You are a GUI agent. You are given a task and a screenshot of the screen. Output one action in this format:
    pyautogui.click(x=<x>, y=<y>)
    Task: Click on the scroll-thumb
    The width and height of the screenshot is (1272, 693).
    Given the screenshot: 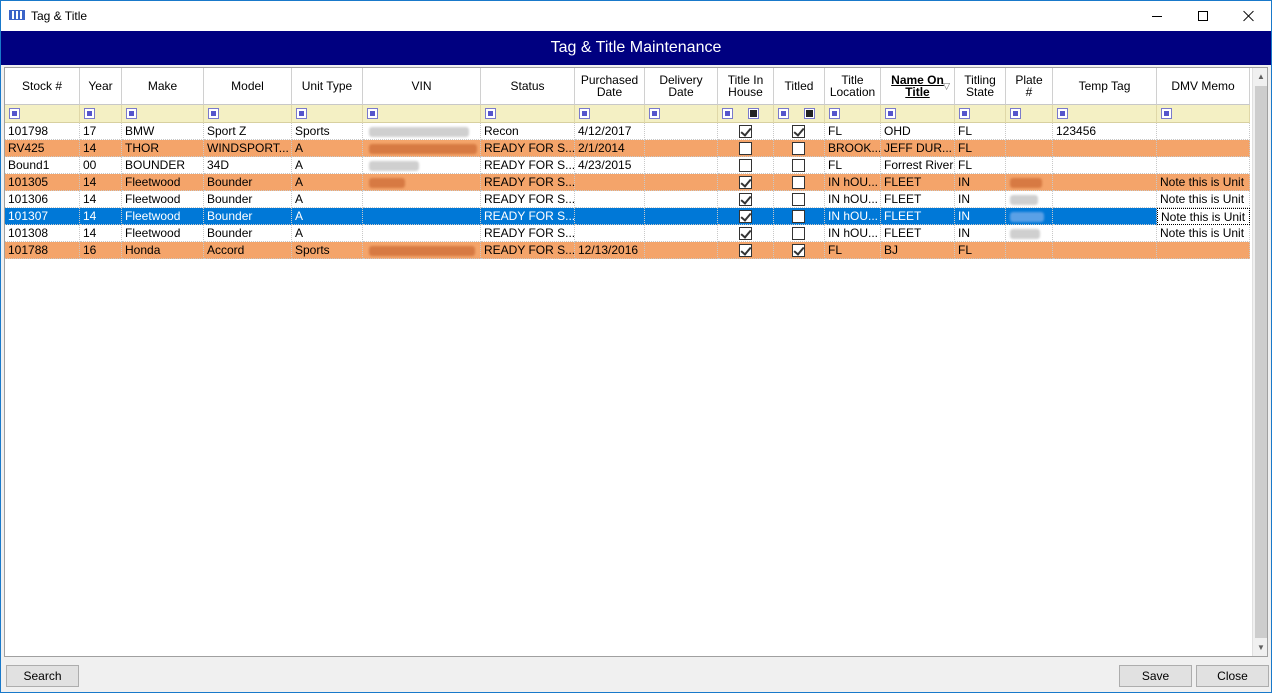 What is the action you would take?
    pyautogui.click(x=1261, y=362)
    